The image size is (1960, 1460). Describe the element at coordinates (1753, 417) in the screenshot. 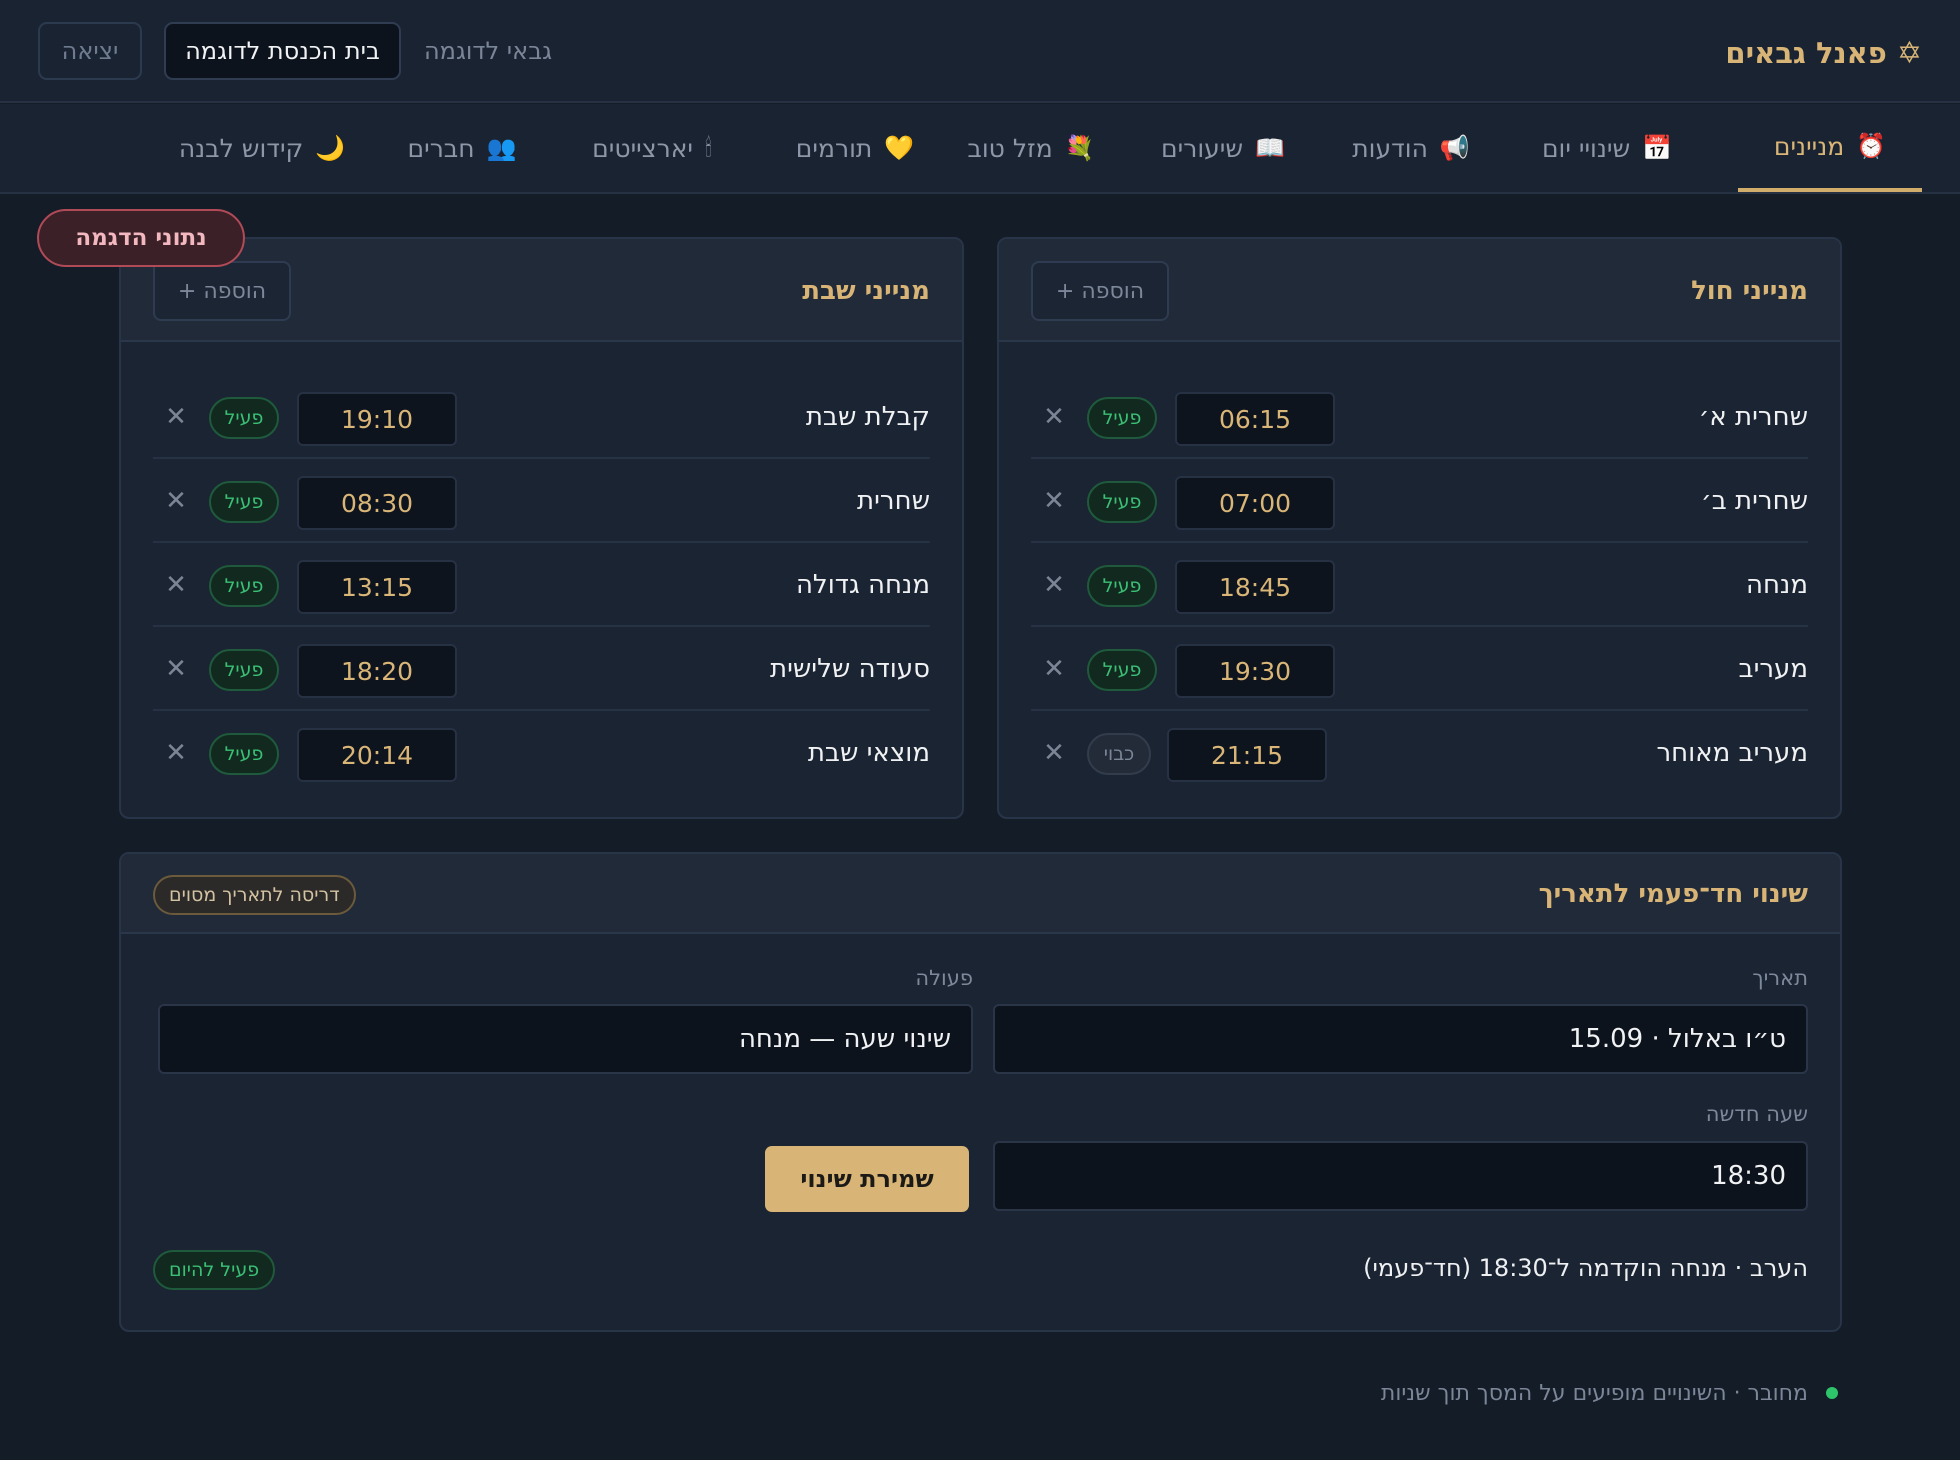

I see `minyan-name: שחרית א׳` at that location.